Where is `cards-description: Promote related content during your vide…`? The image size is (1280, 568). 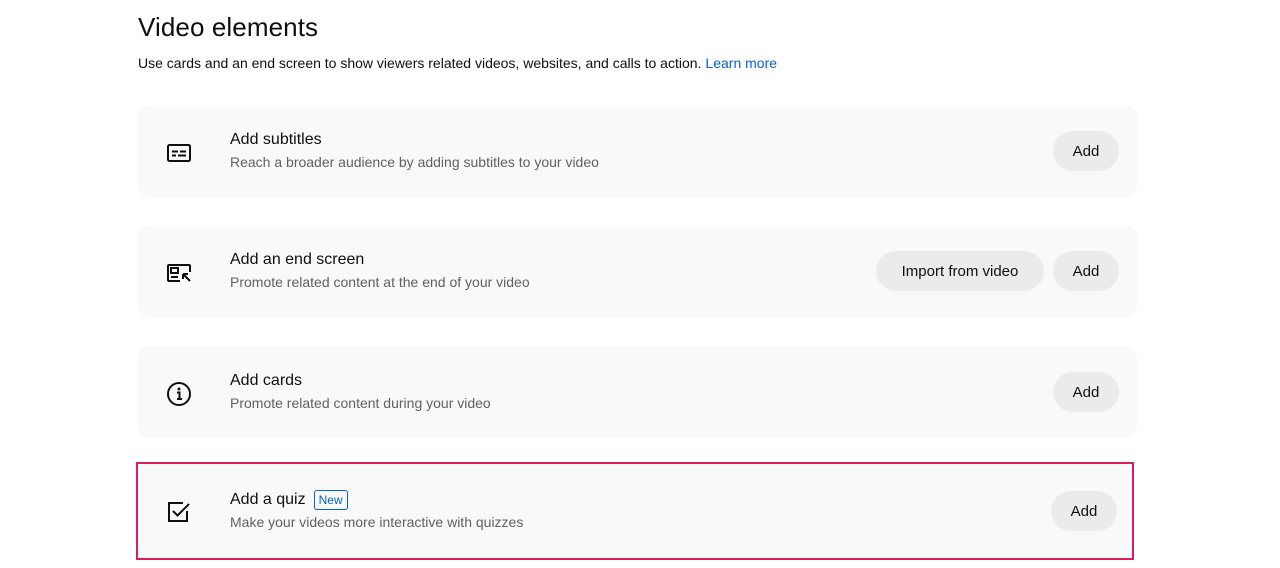
cards-description: Promote related content during your vide… is located at coordinates (360, 403).